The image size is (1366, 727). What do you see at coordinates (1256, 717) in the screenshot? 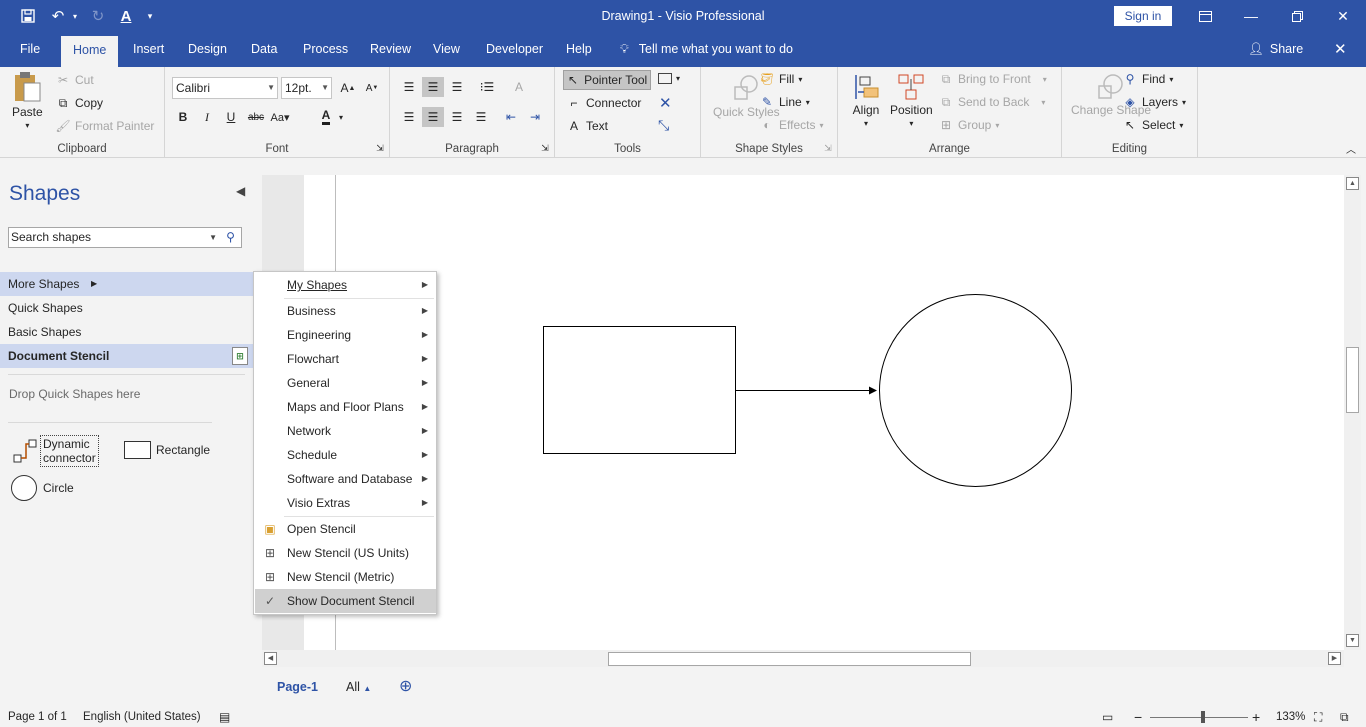
I see `zoom-in-icon: +` at bounding box center [1256, 717].